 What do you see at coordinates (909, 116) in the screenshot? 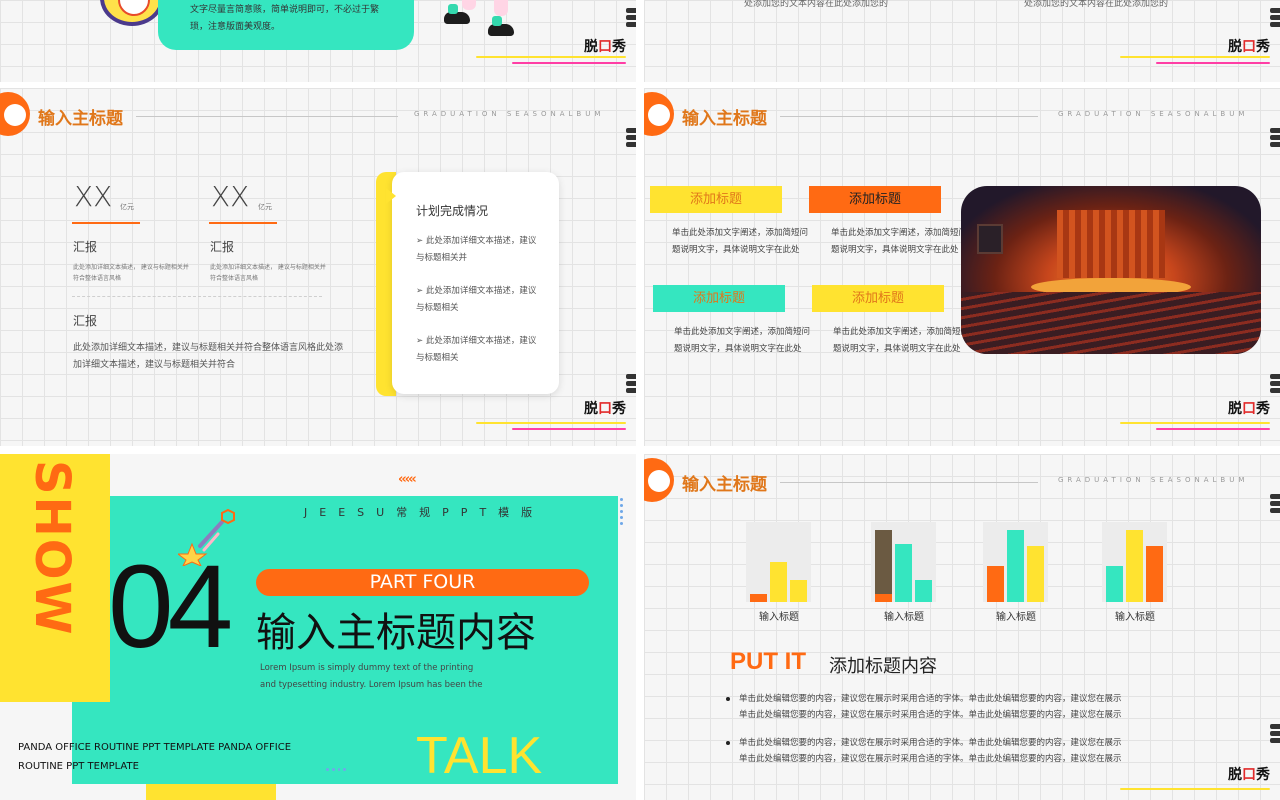
I see `header-line` at bounding box center [909, 116].